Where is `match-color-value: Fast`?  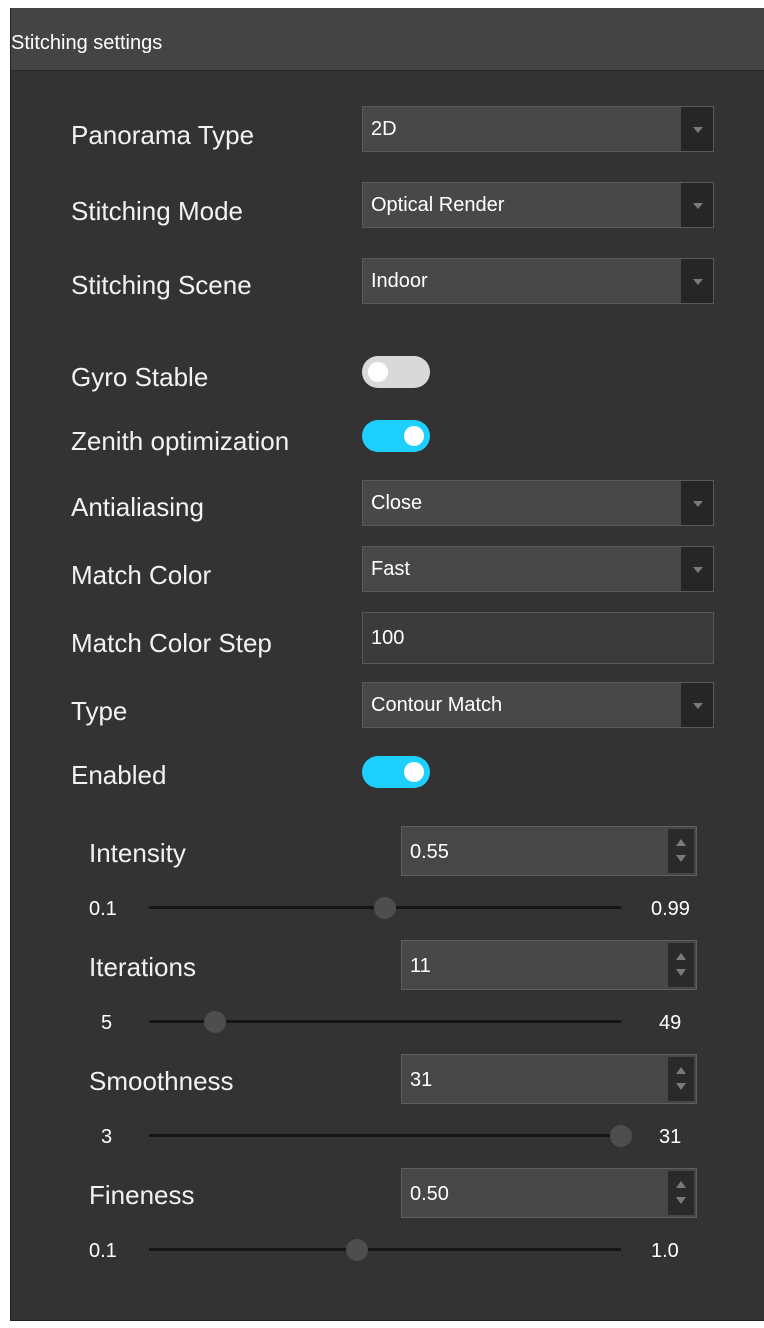 match-color-value: Fast is located at coordinates (390, 569).